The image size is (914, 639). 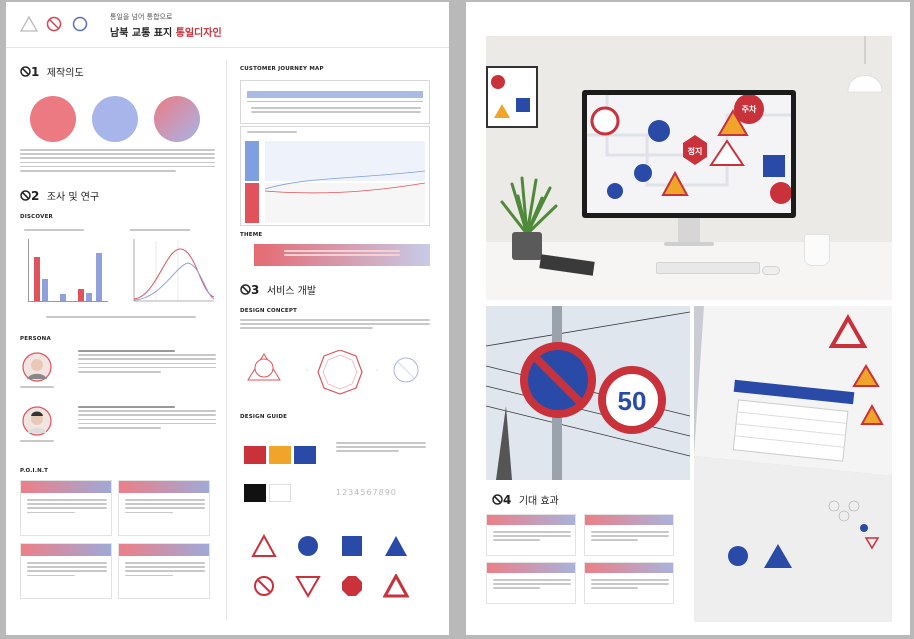 I want to click on customer-journey-label: CUSTOMER JOURNEY MAP, so click(x=282, y=69).